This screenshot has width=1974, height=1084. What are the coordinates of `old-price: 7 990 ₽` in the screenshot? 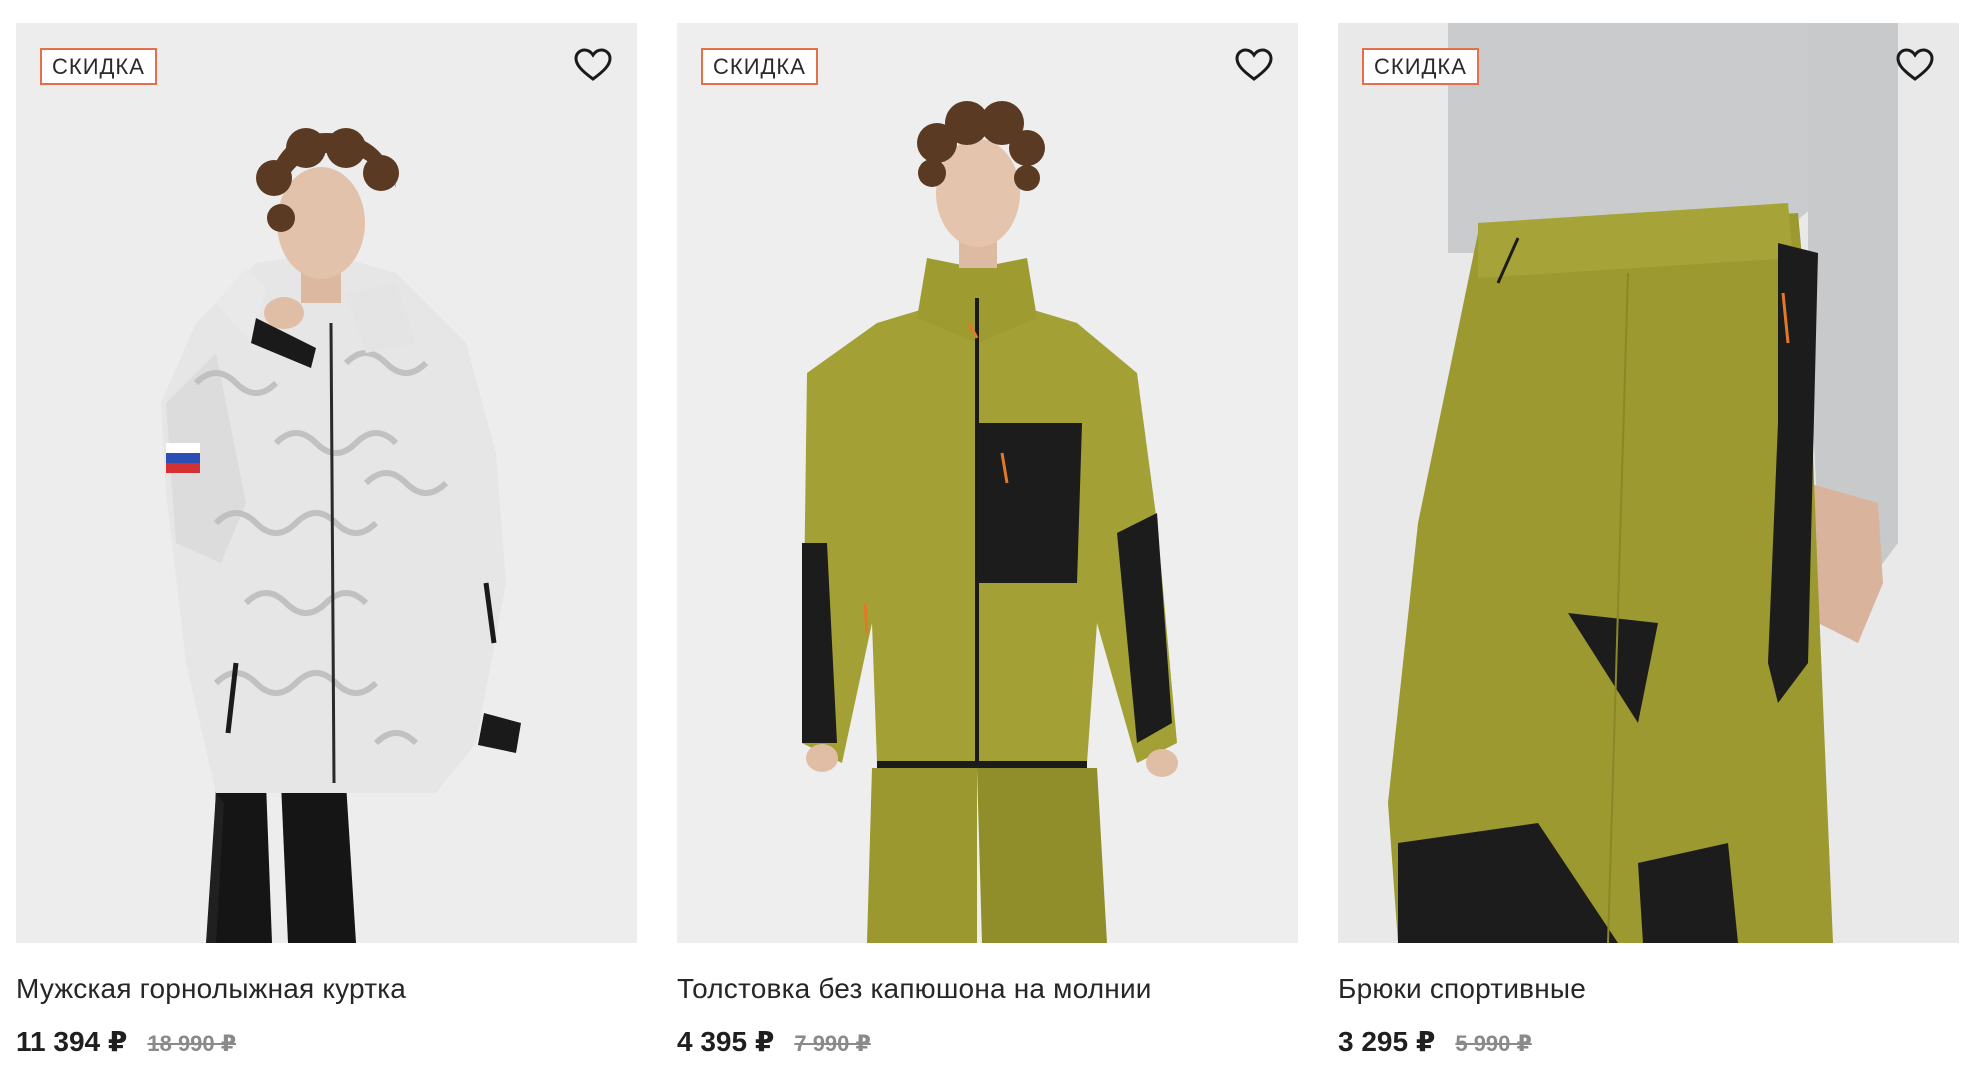 It's located at (832, 1043).